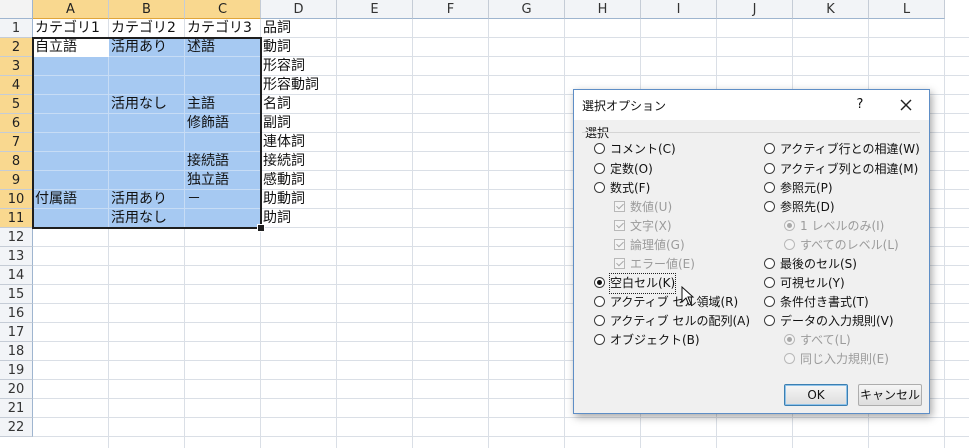 This screenshot has height=448, width=969. What do you see at coordinates (812, 283) in the screenshot?
I see `option-label: 可視セル(Y)` at bounding box center [812, 283].